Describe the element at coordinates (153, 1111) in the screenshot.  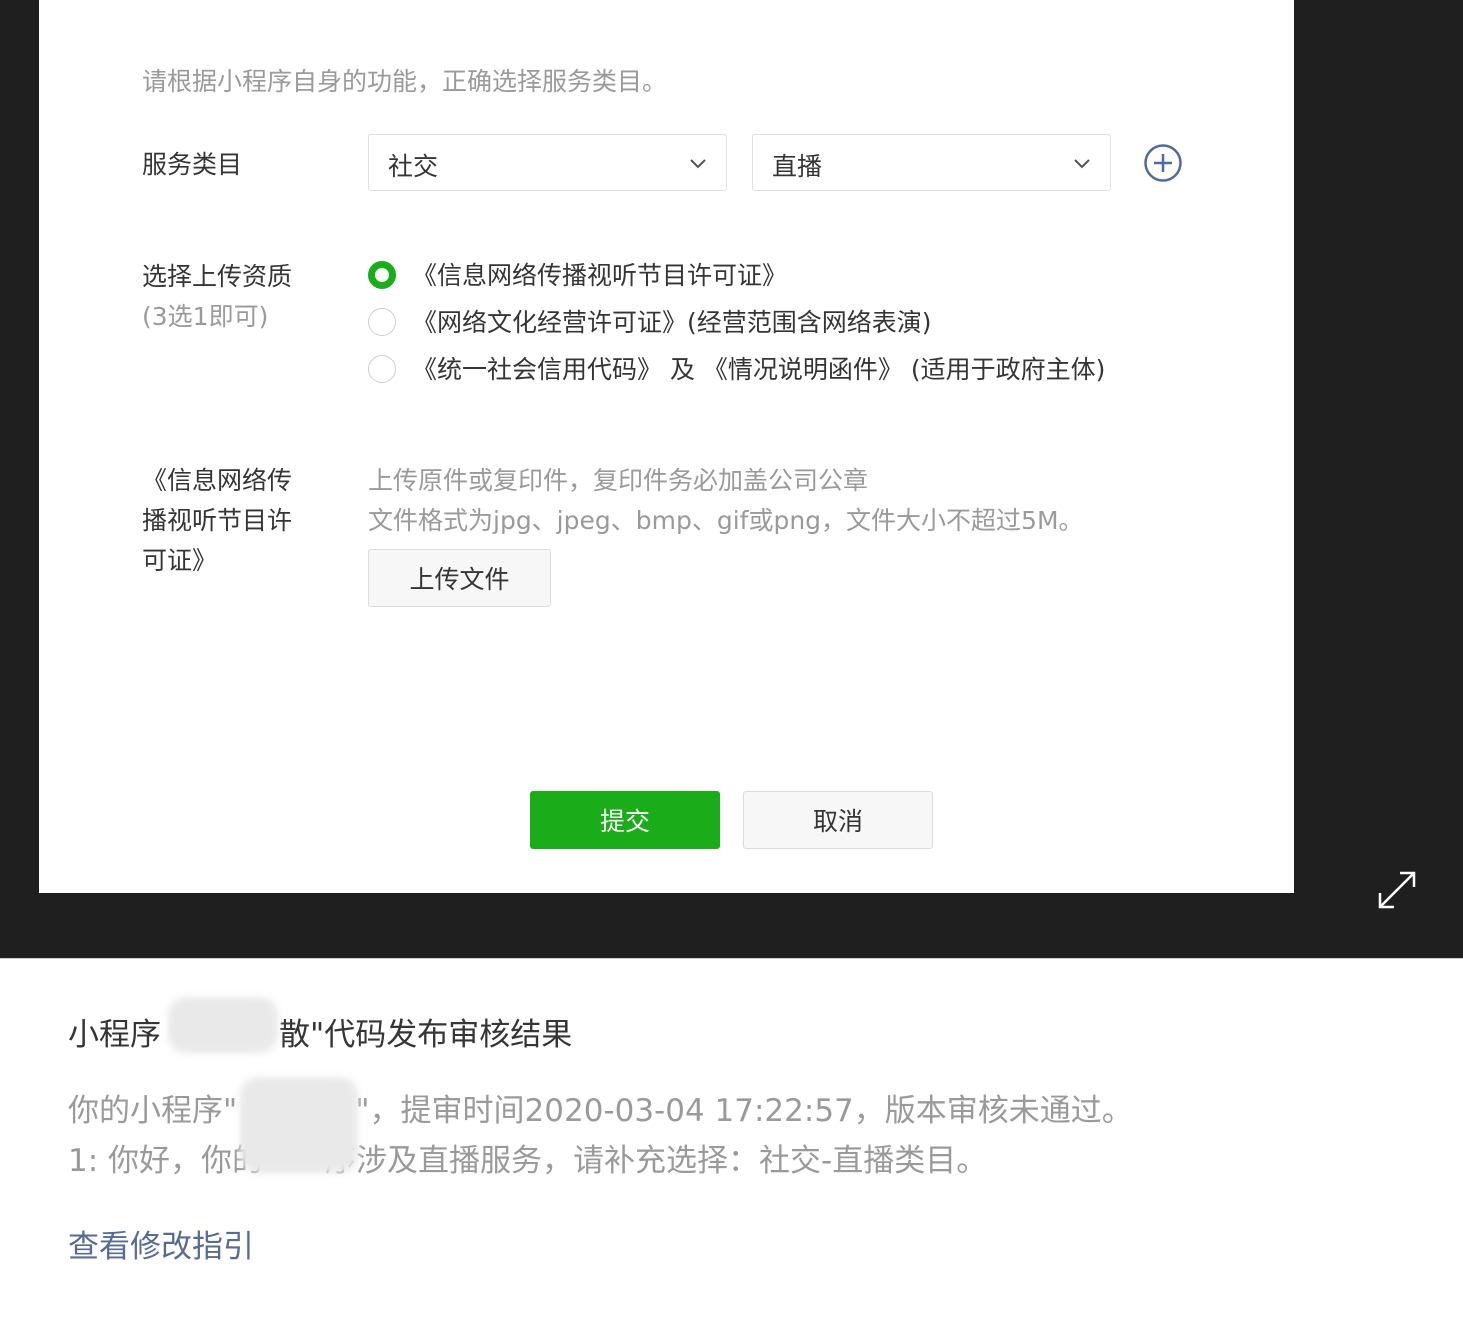
I see `line1-prefix: 你的小程序"` at that location.